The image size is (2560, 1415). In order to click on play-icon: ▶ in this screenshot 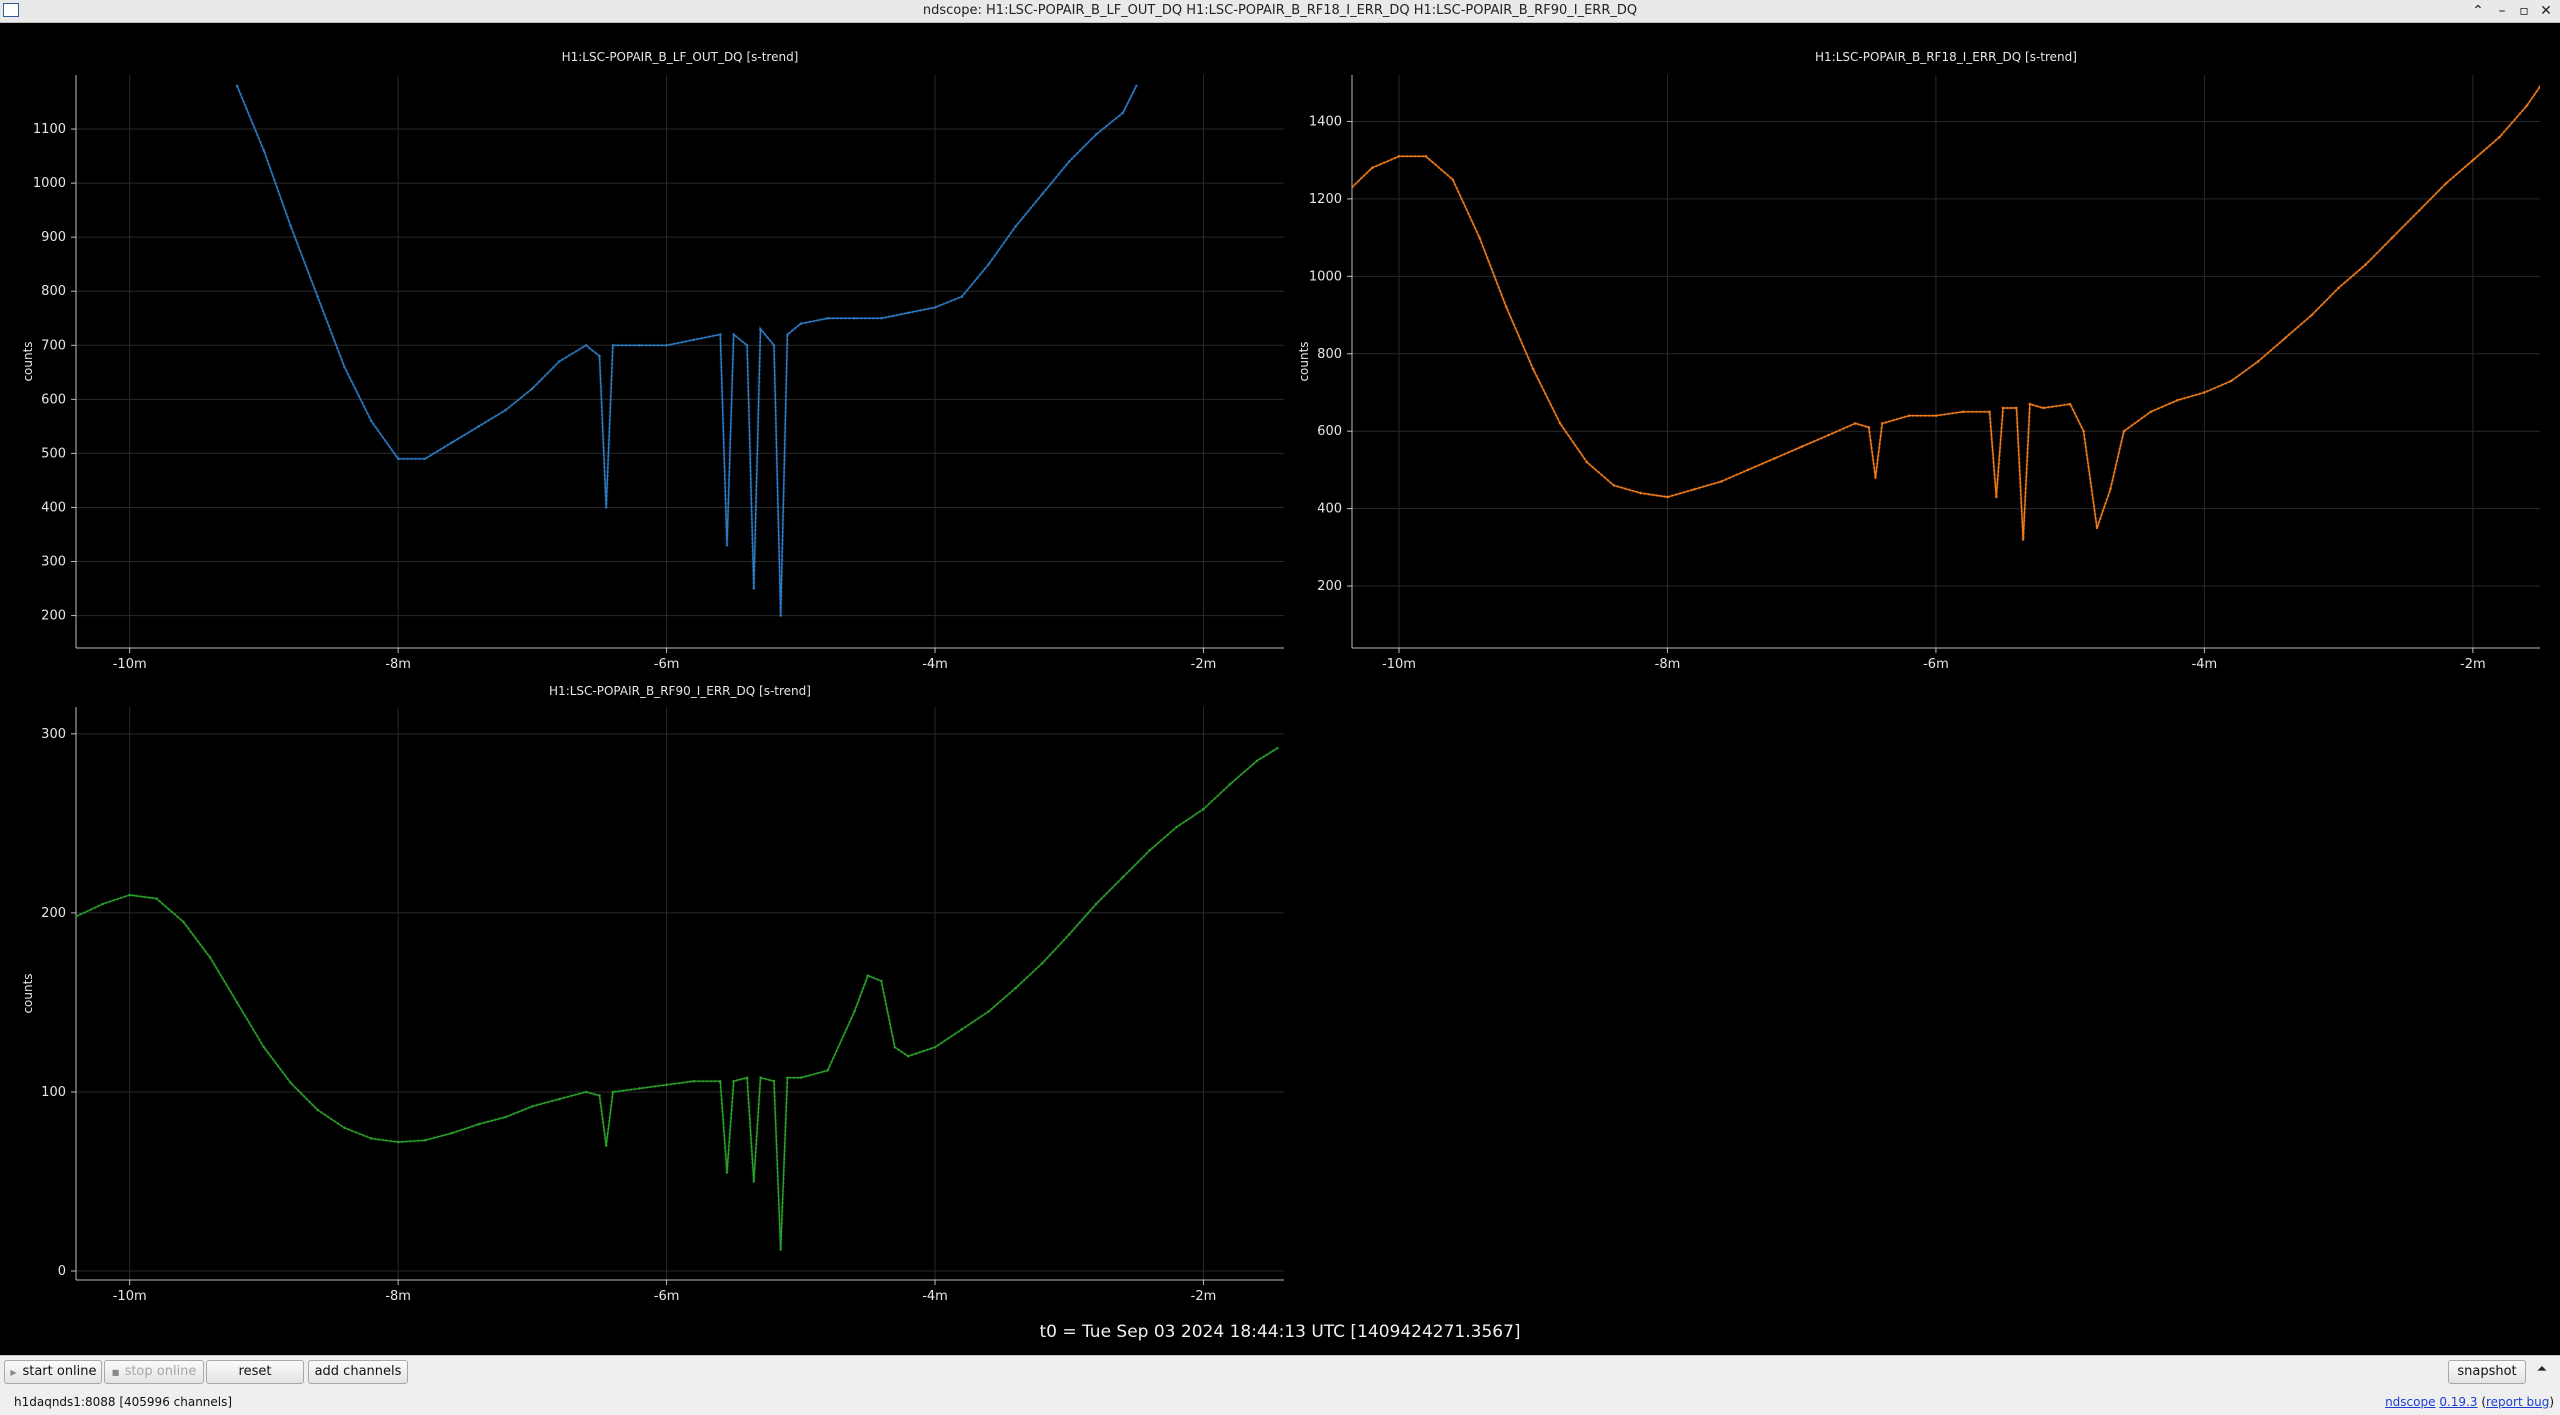, I will do `click(13, 1372)`.